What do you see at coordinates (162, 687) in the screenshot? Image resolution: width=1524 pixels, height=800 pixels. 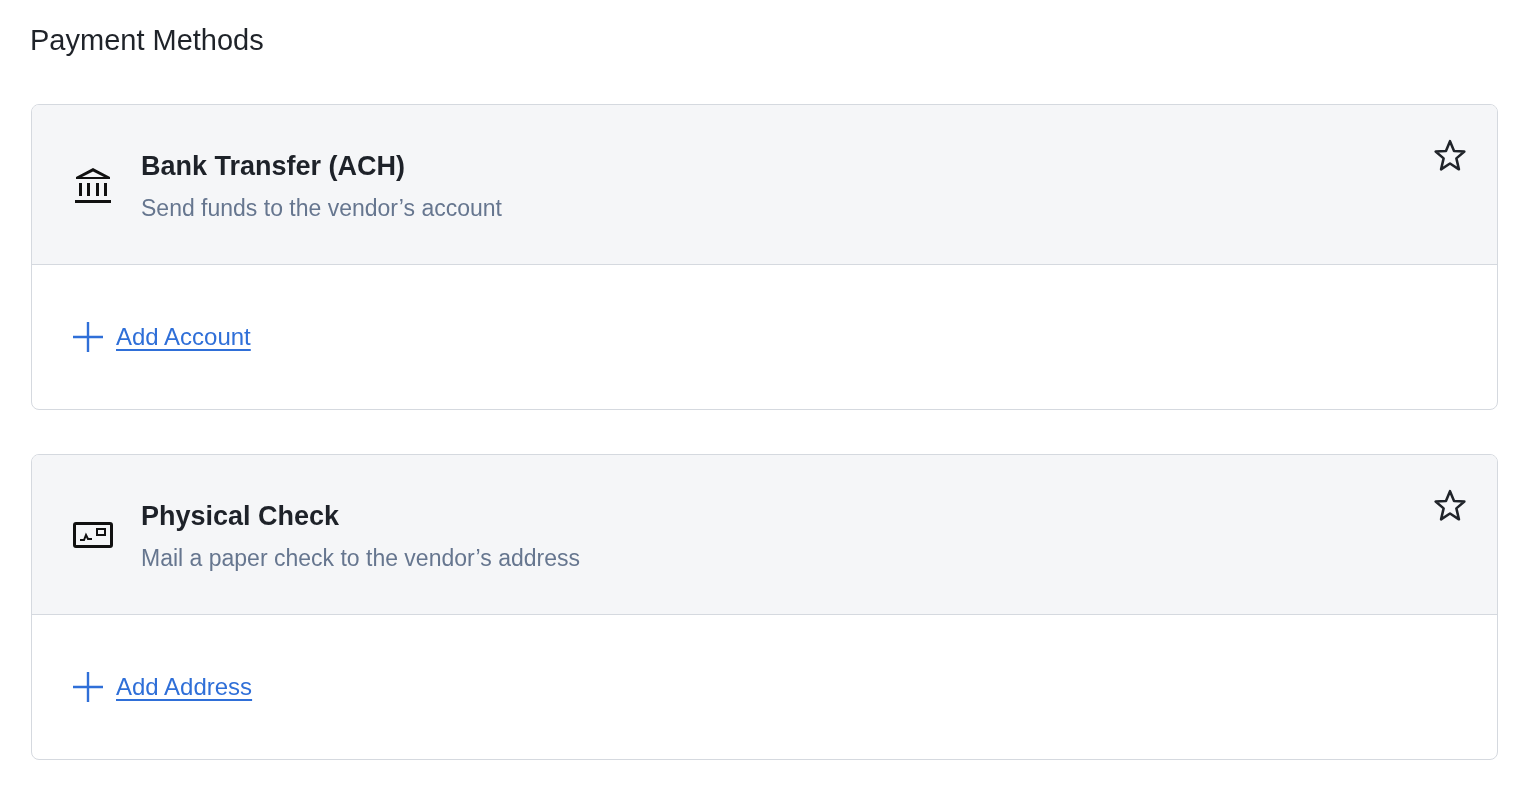 I see `add-link: Add Address` at bounding box center [162, 687].